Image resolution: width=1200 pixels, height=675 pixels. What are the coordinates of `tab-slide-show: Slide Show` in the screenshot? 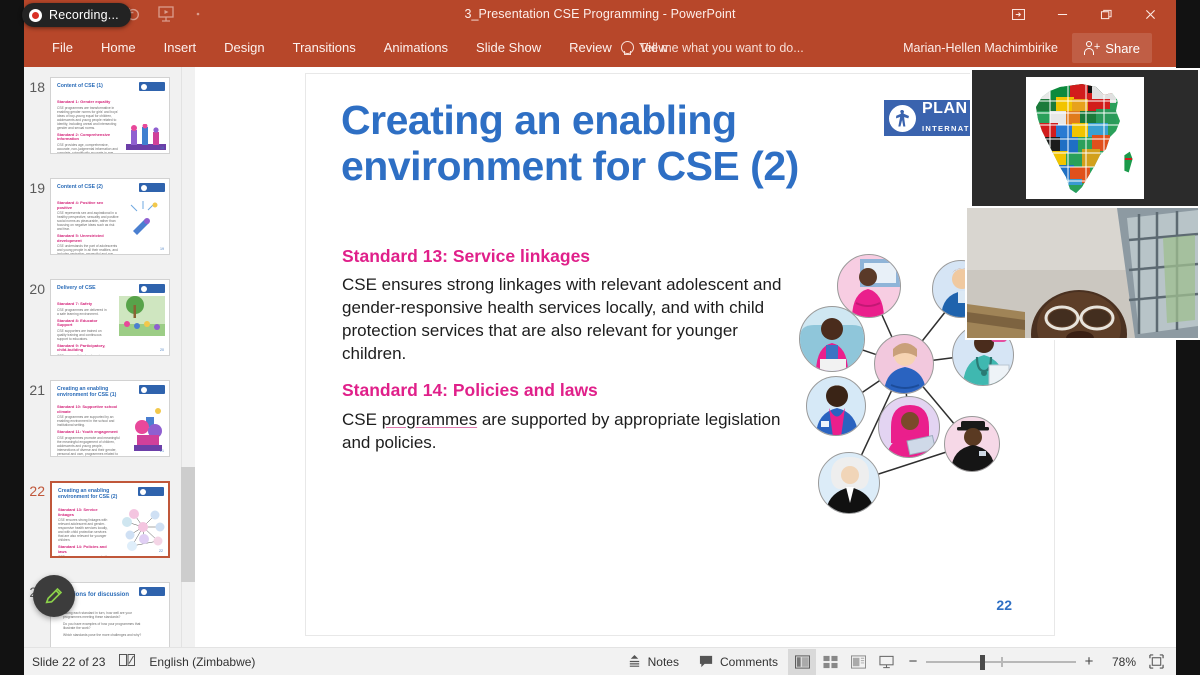 It's located at (508, 48).